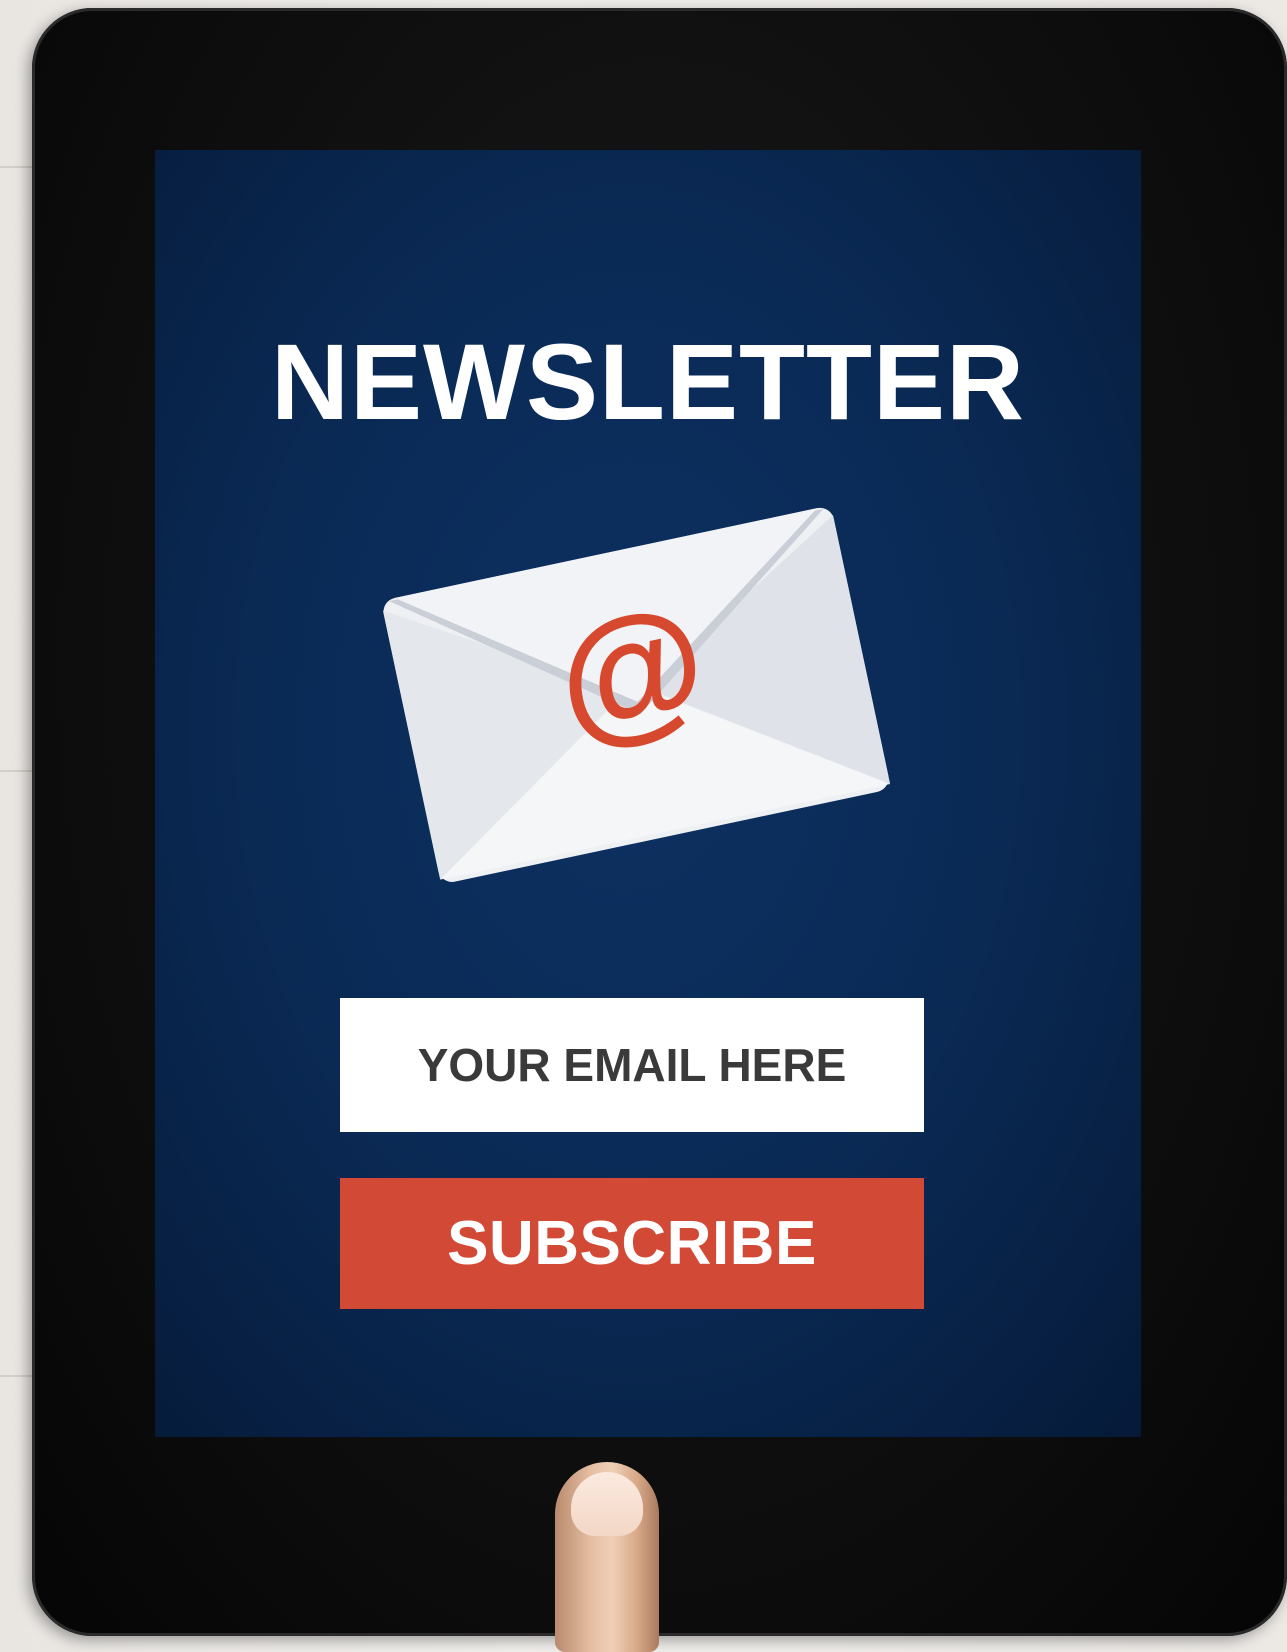 The height and width of the screenshot is (1652, 1287). Describe the element at coordinates (648, 381) in the screenshot. I see `newsletter-title: NEWSLETTER` at that location.